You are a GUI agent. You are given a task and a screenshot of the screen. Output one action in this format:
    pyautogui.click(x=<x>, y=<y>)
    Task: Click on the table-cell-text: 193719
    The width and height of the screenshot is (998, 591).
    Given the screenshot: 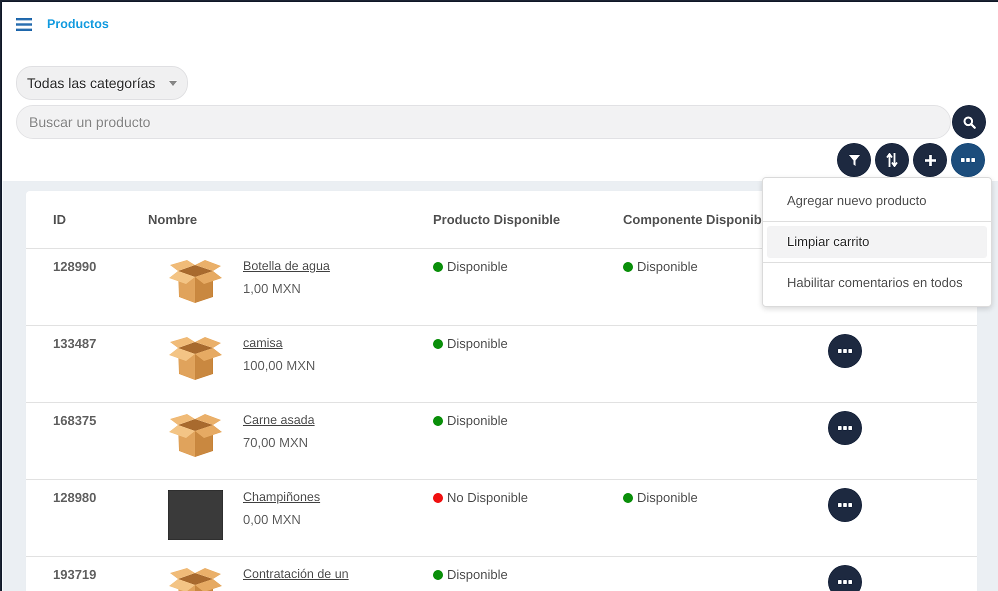 What is the action you would take?
    pyautogui.click(x=75, y=575)
    